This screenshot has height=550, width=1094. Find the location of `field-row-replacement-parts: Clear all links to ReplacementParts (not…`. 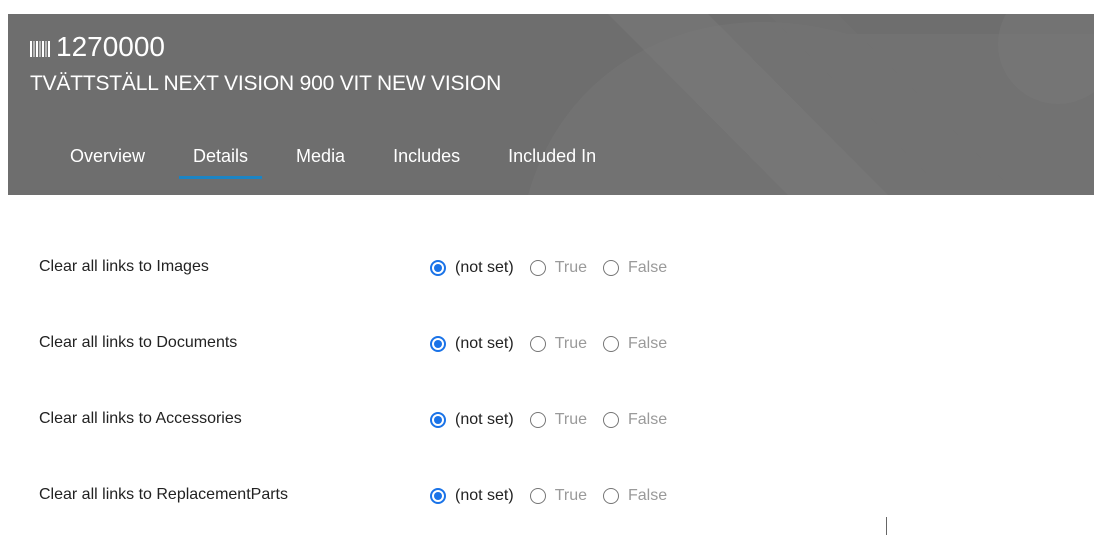

field-row-replacement-parts: Clear all links to ReplacementParts (not… is located at coordinates (539, 512).